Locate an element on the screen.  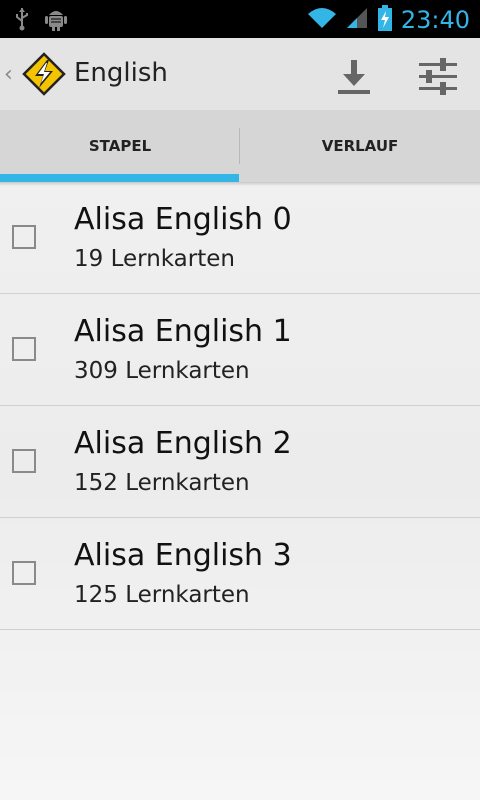
tab-stapel: STAPEL is located at coordinates (120, 146).